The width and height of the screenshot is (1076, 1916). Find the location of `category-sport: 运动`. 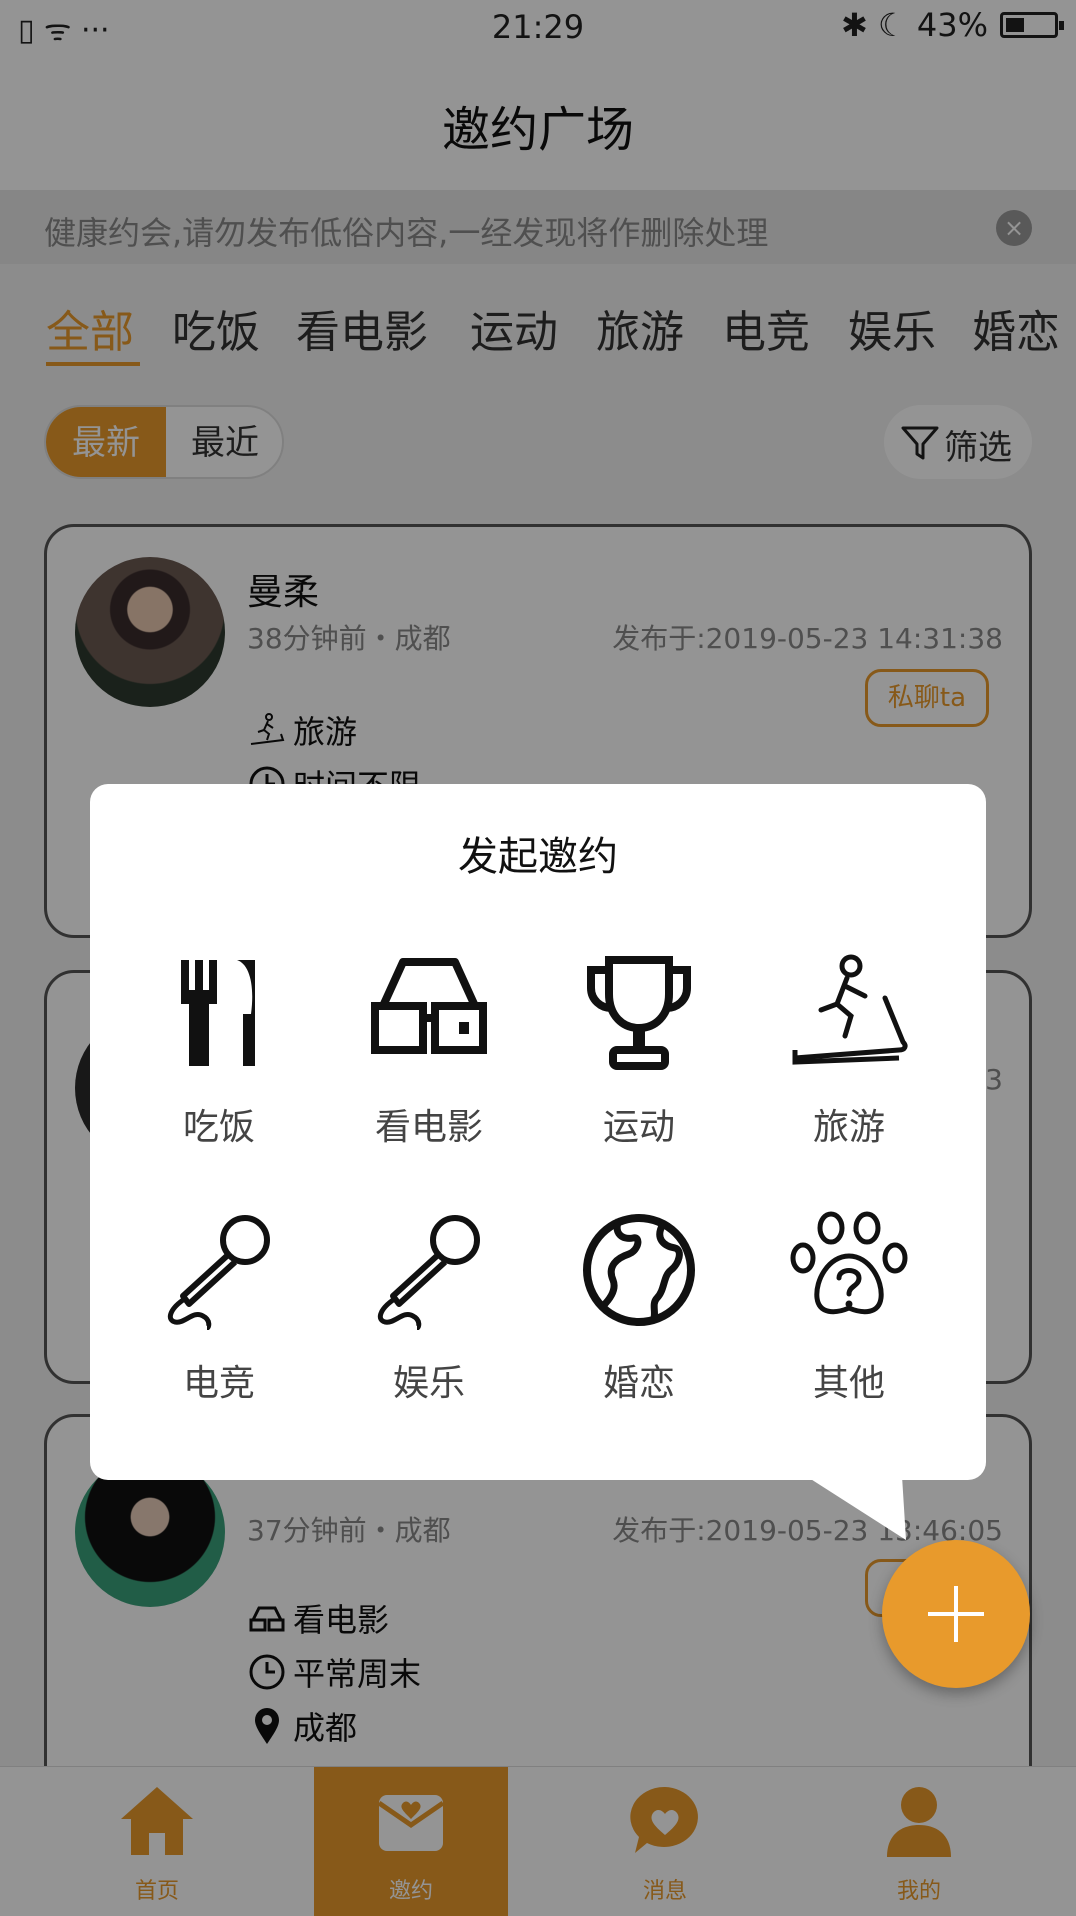

category-sport: 运动 is located at coordinates (639, 1069).